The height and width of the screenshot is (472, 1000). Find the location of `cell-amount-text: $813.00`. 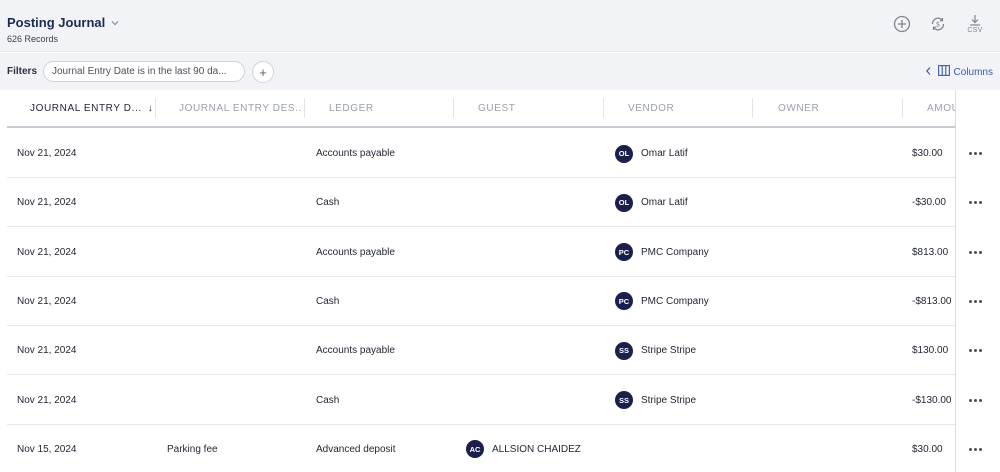

cell-amount-text: $813.00 is located at coordinates (930, 252).